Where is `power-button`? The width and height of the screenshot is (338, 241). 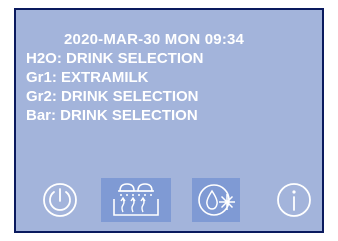
power-button is located at coordinates (60, 200).